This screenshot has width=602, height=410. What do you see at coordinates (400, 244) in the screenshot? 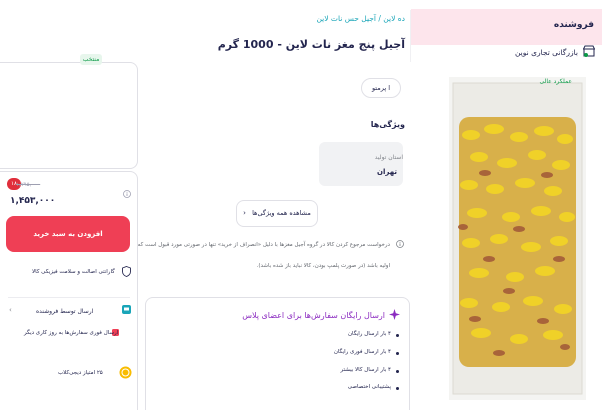
I see `info-icon` at bounding box center [400, 244].